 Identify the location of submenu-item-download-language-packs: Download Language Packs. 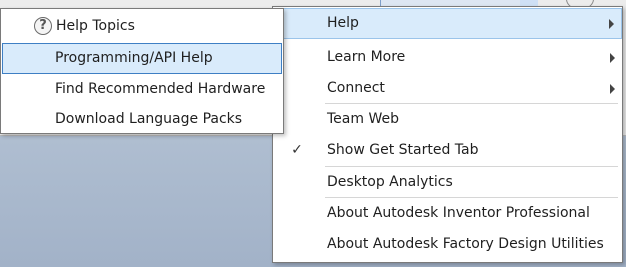
(142, 119).